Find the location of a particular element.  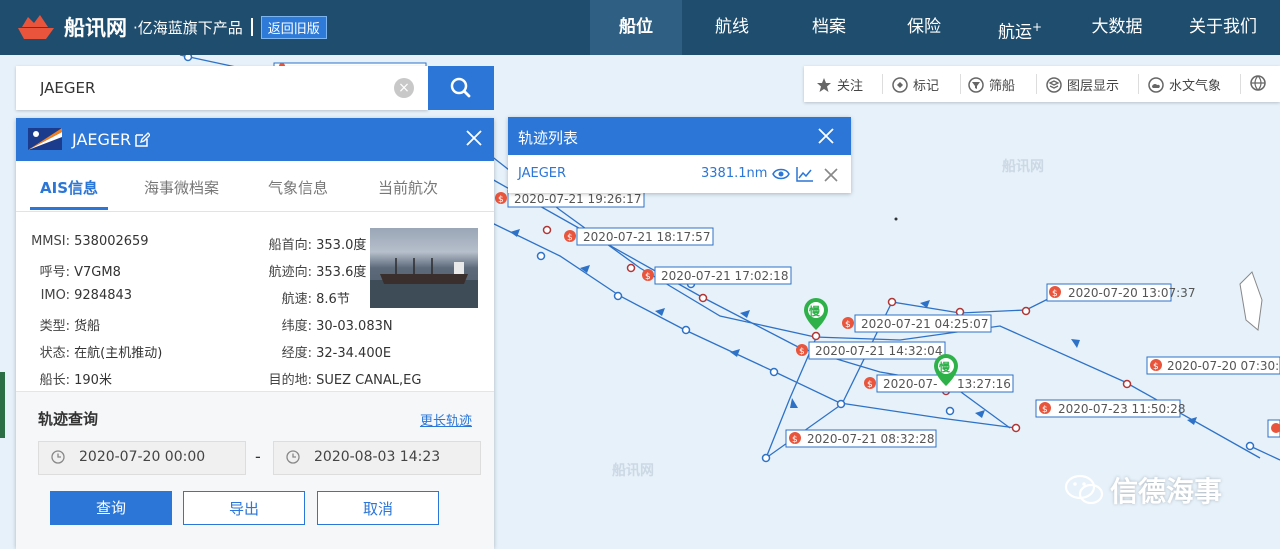

info-row: IMO: 9284843 is located at coordinates (86, 295).